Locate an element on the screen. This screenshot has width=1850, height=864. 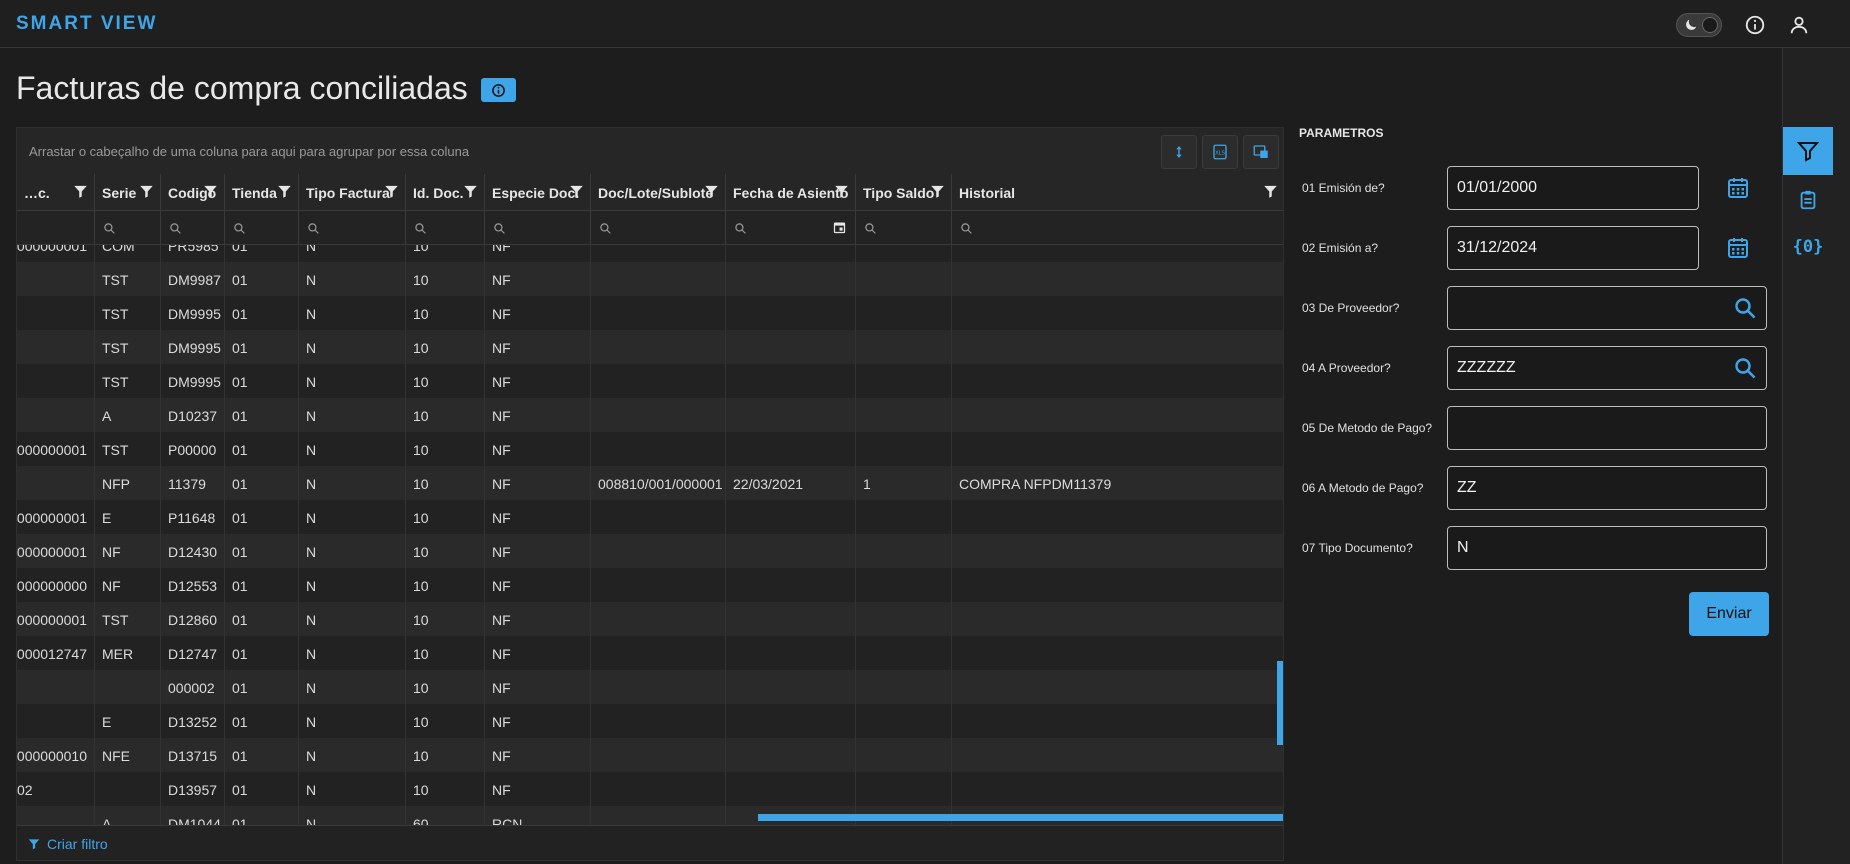
tipo-documento-input: N is located at coordinates (1607, 548).